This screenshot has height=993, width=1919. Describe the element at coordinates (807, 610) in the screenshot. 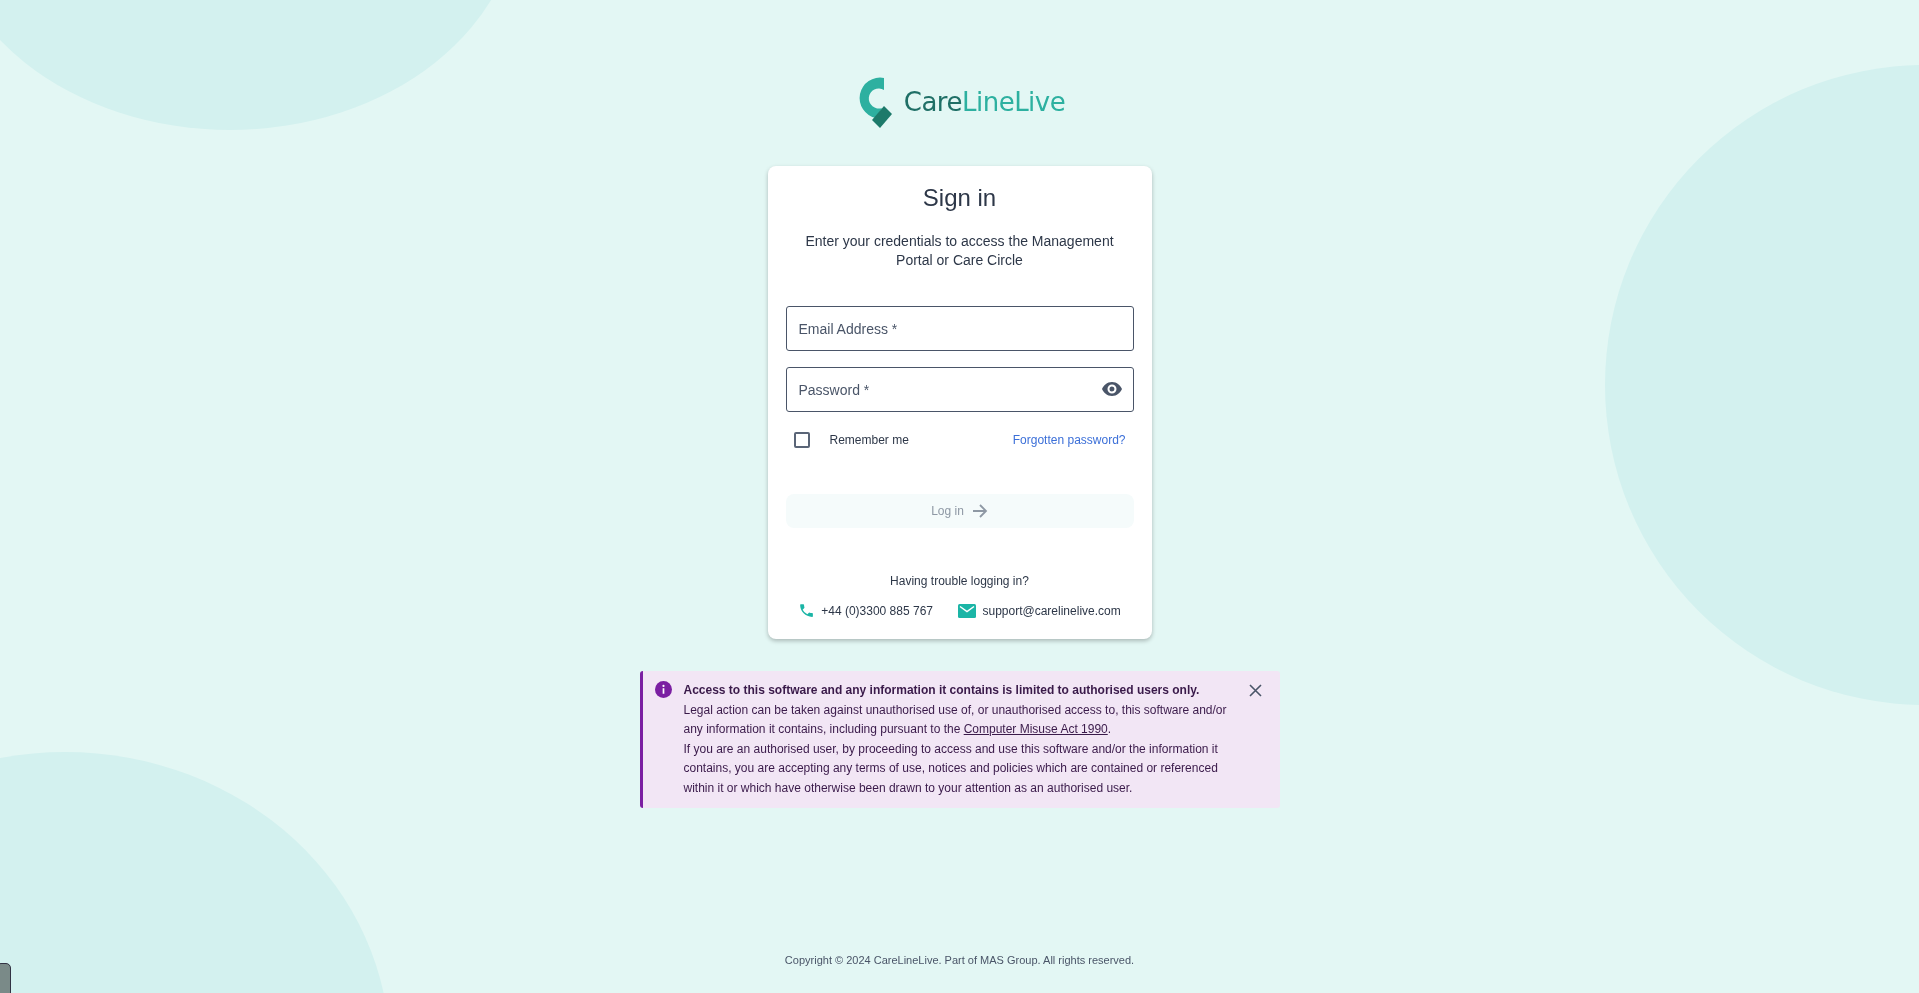

I see `phone-icon` at that location.